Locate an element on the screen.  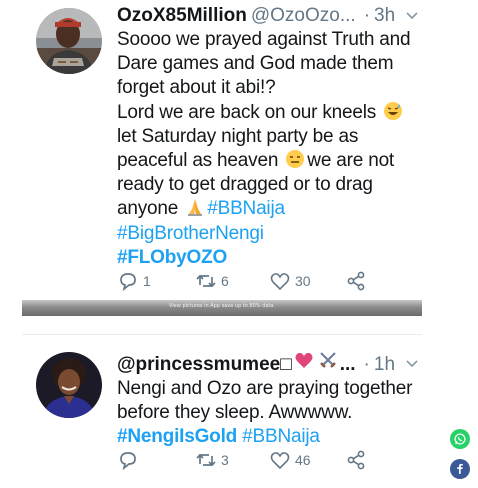
tweet-header: OzoX85Million @OzoOzo... · 3h is located at coordinates (269, 16).